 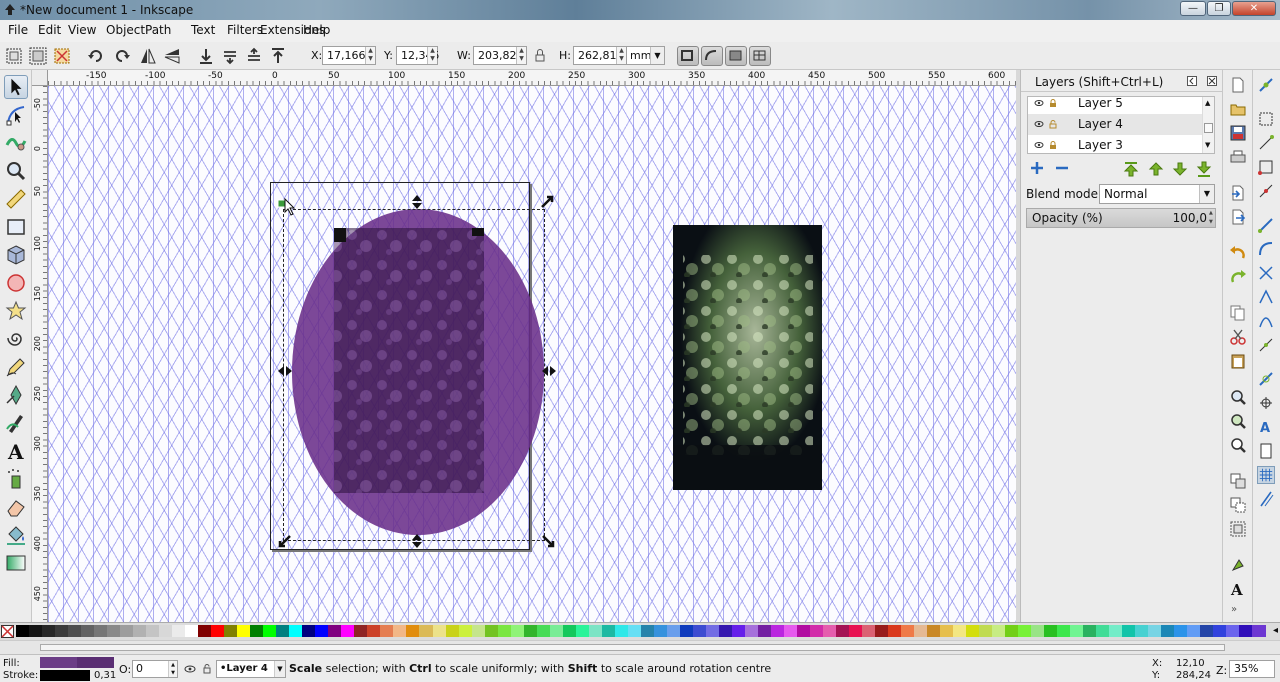 I want to click on dock-close-icon, so click(x=1212, y=81).